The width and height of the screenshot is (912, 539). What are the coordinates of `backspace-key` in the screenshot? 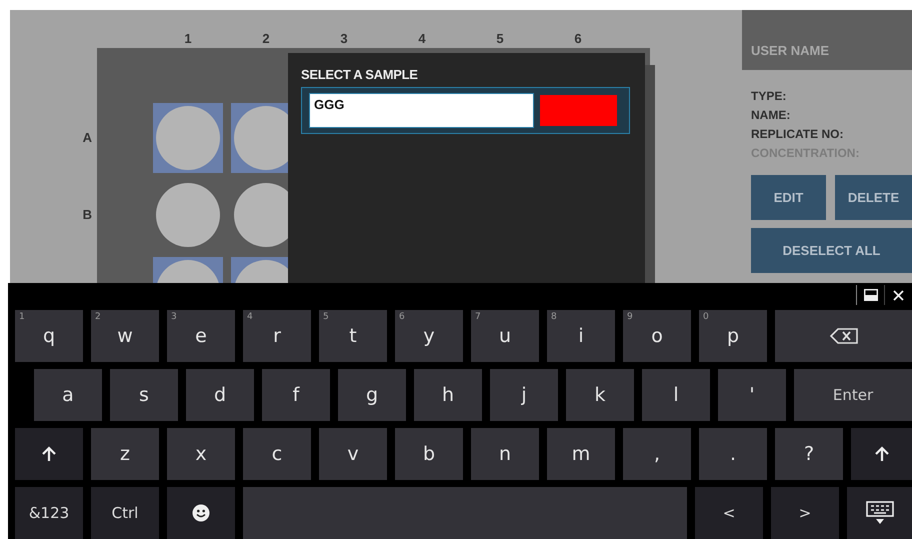 It's located at (843, 336).